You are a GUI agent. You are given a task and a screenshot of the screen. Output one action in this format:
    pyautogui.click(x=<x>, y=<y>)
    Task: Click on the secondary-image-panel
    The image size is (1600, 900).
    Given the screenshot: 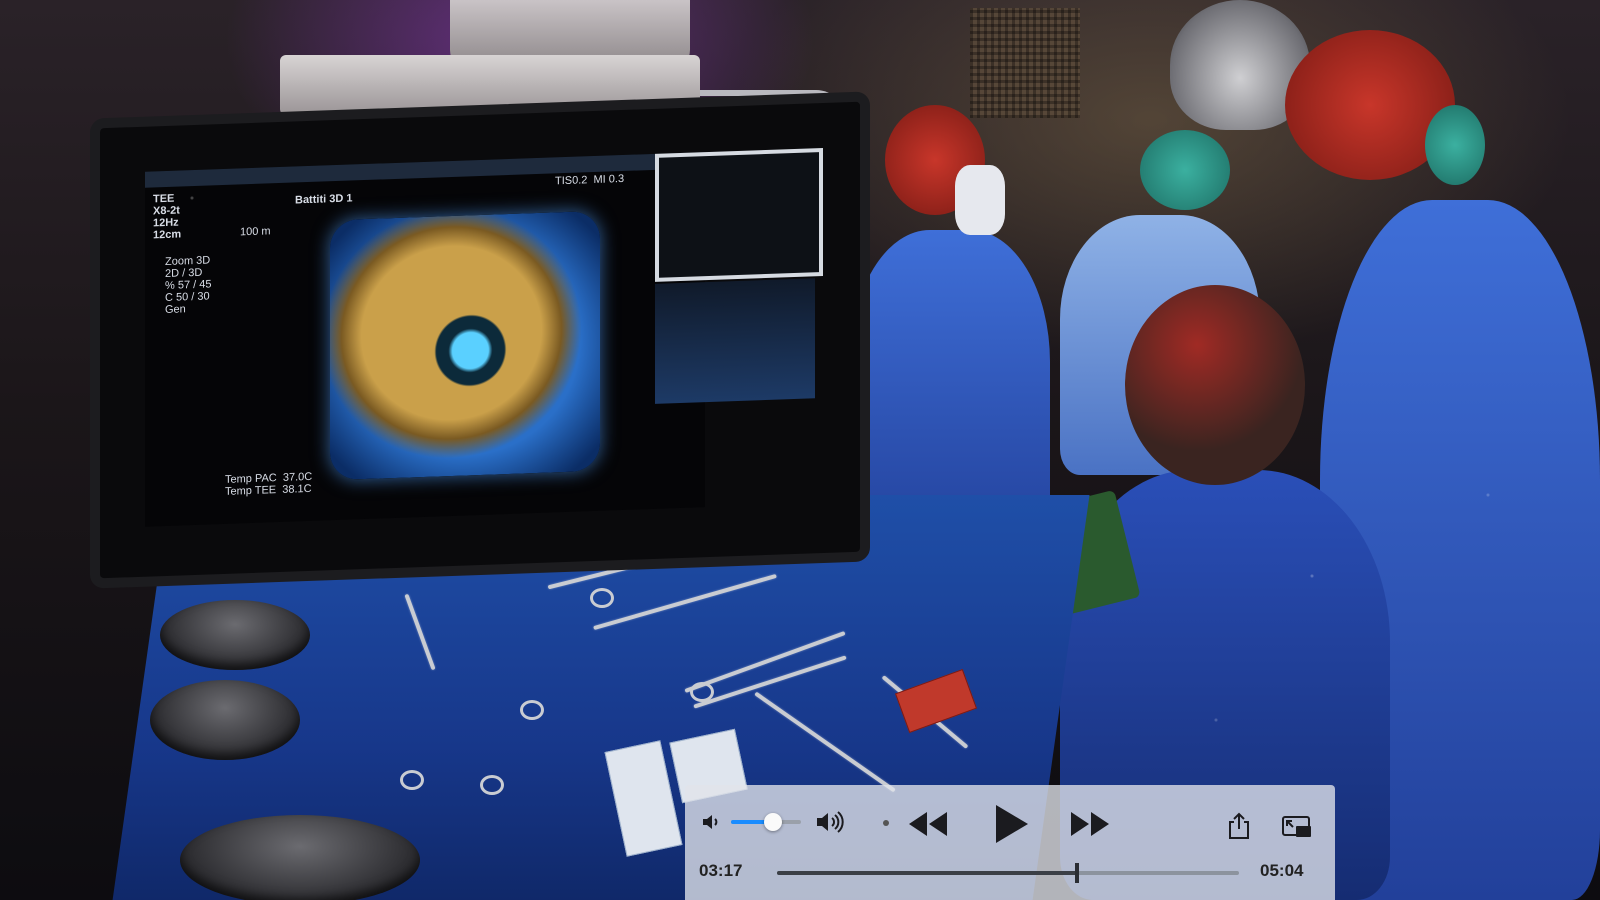 What is the action you would take?
    pyautogui.click(x=735, y=341)
    